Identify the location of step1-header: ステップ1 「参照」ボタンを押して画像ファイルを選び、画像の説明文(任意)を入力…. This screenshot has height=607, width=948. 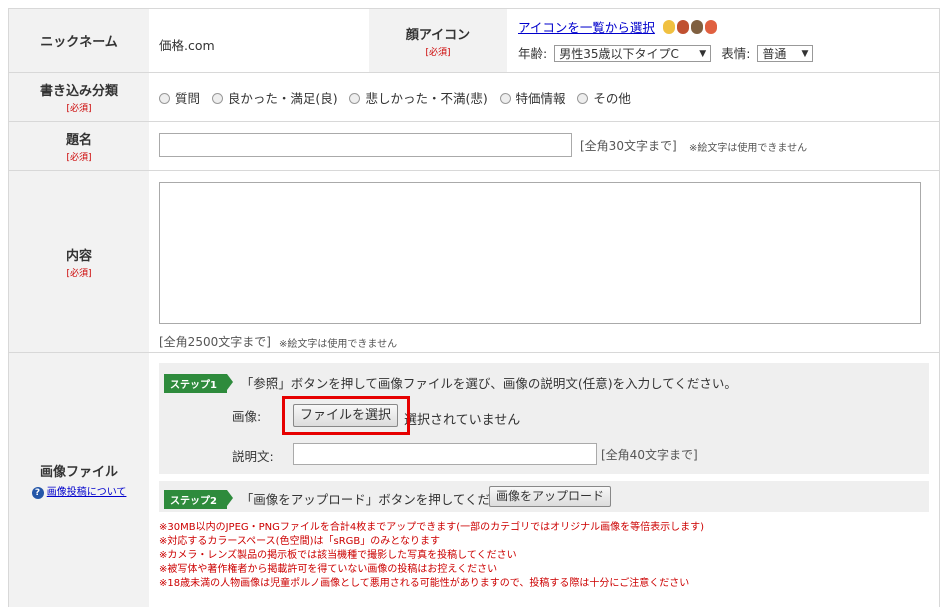
(450, 383).